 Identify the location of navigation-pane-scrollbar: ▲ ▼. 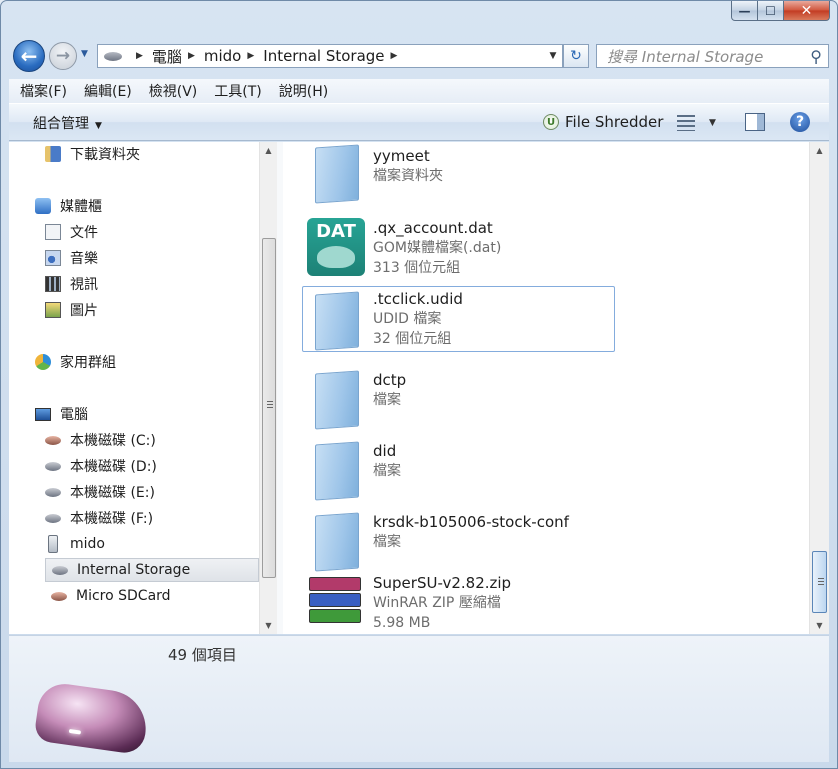
(268, 388).